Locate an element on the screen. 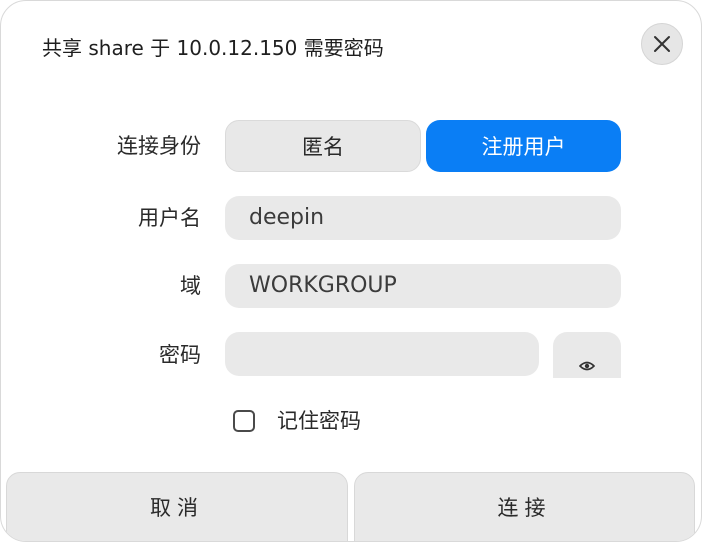  identity-label: 连接身份 is located at coordinates (159, 146).